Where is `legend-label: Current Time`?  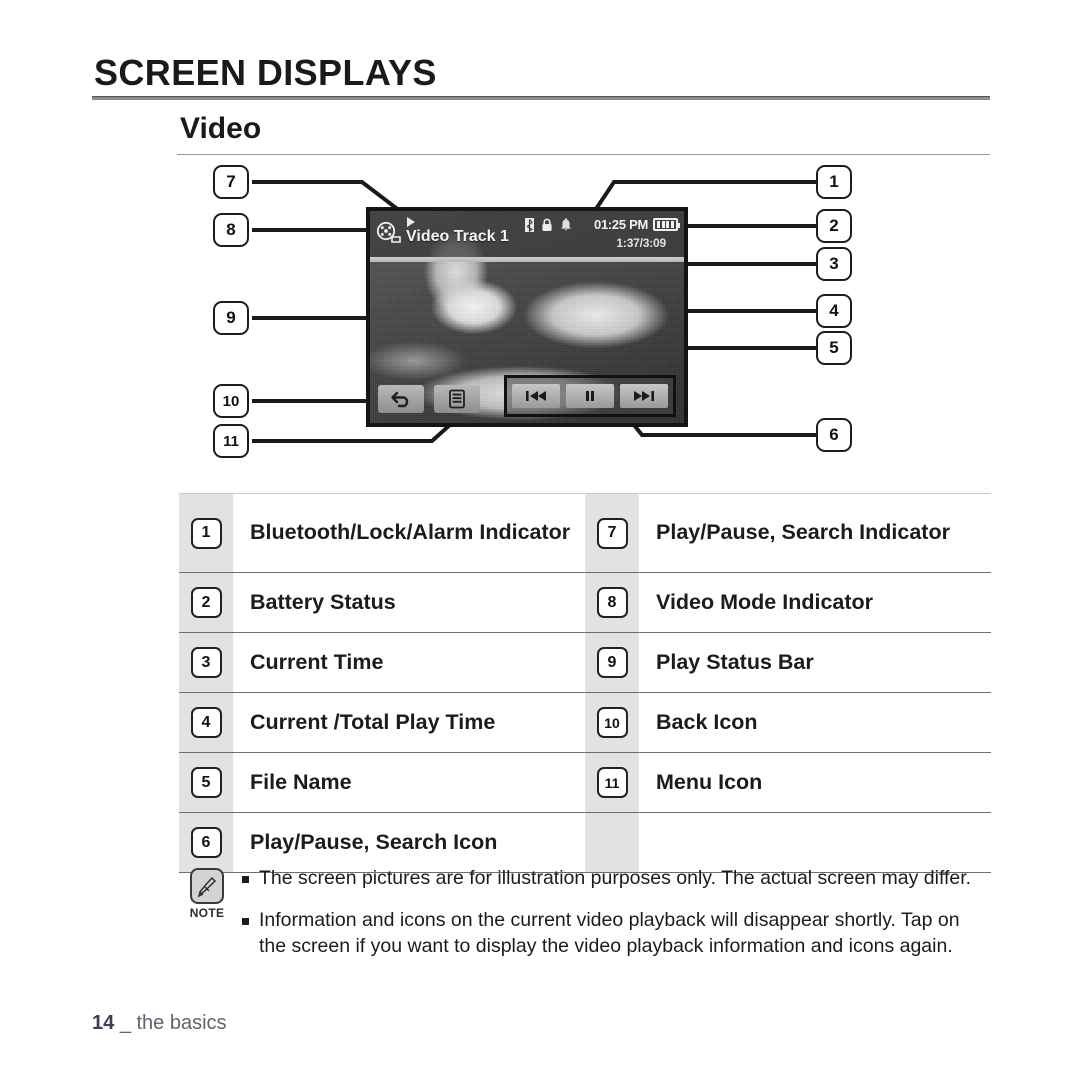
legend-label: Current Time is located at coordinates (317, 661).